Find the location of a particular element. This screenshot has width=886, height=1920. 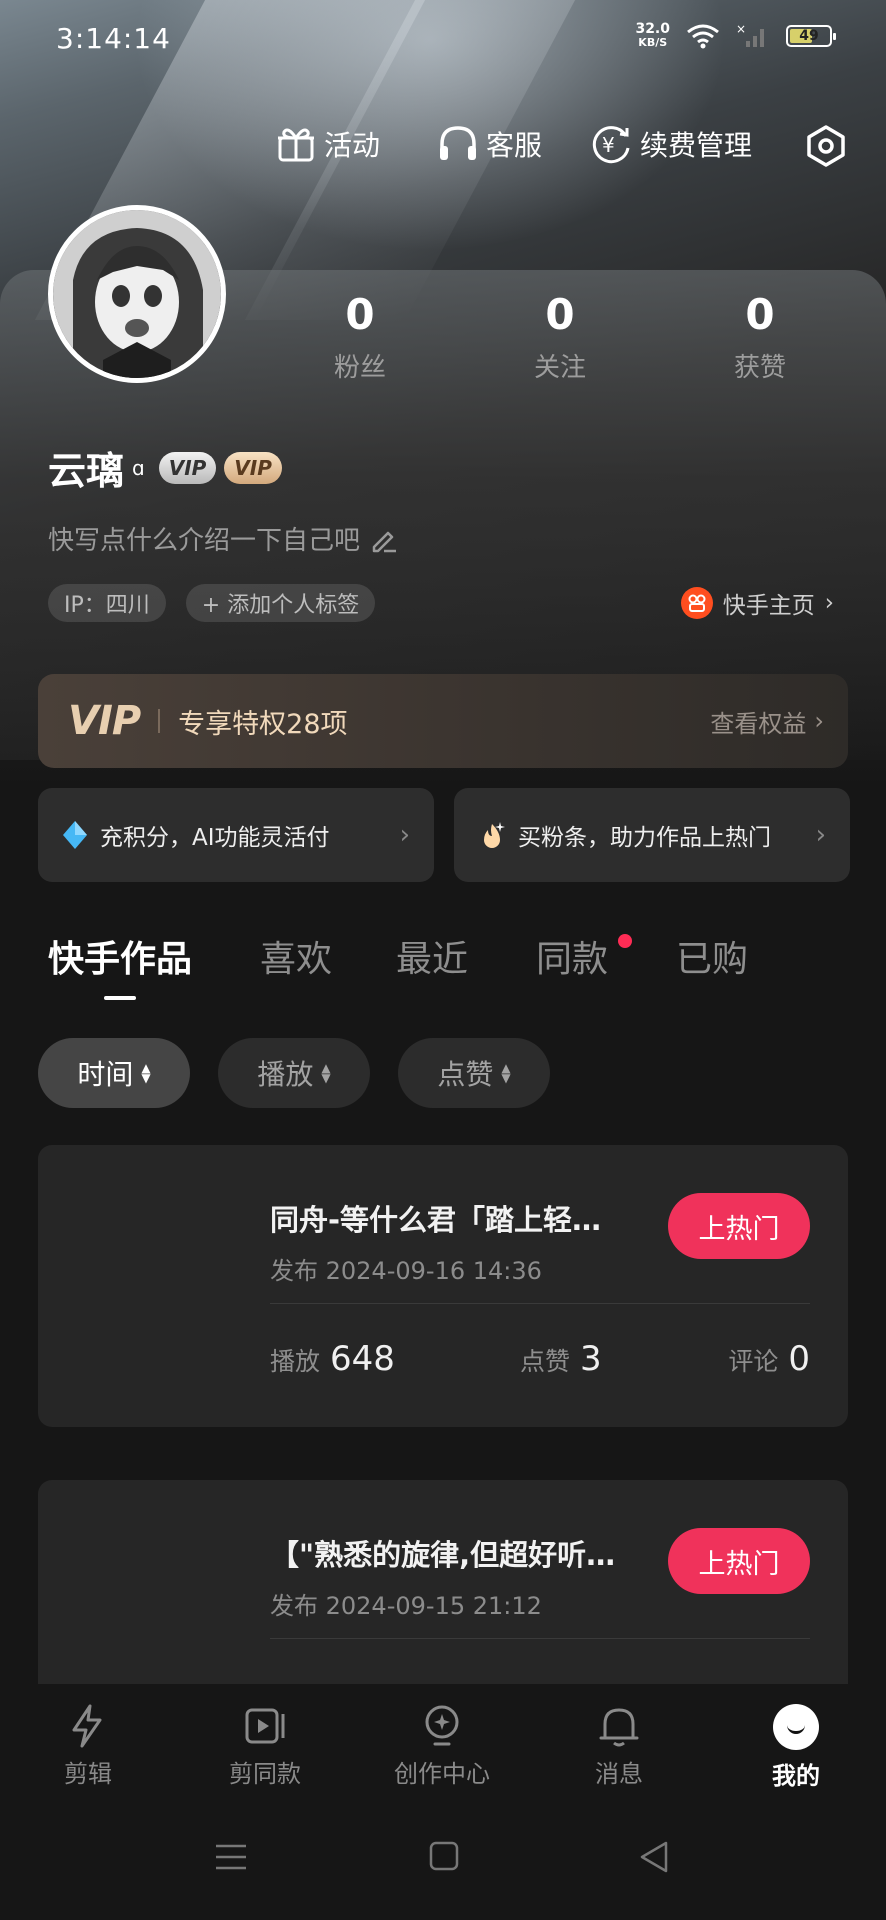

fans-promo-card: 买粉条，助力作品上热门 › is located at coordinates (652, 835).